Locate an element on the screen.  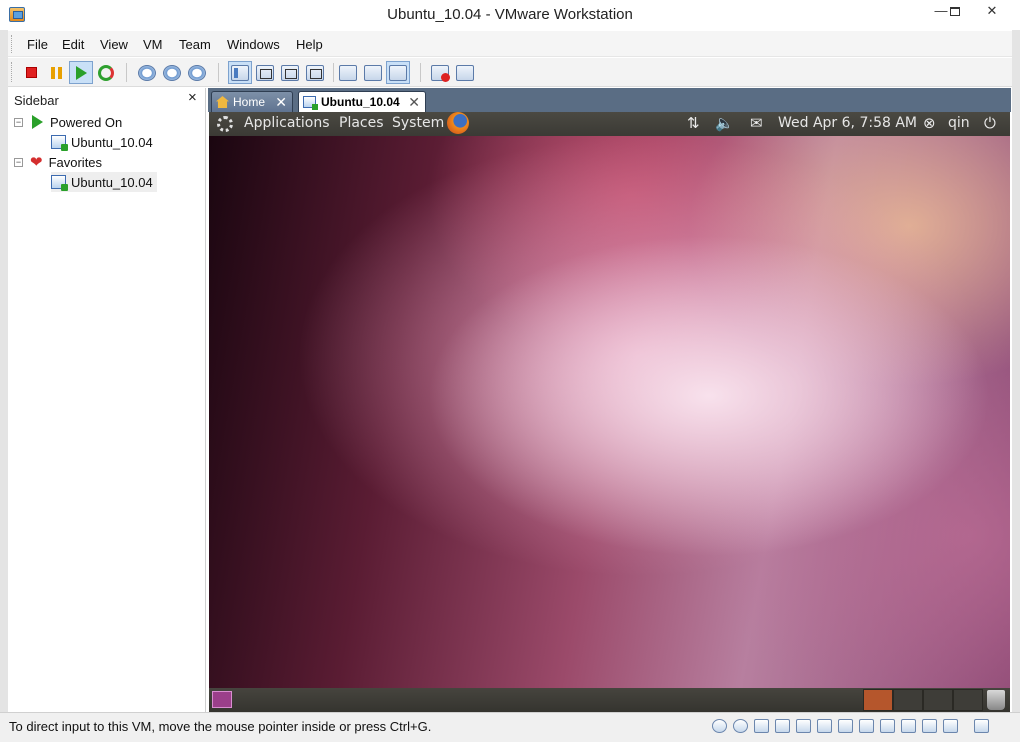
user-status-icon: ⊗ is located at coordinates (929, 123).